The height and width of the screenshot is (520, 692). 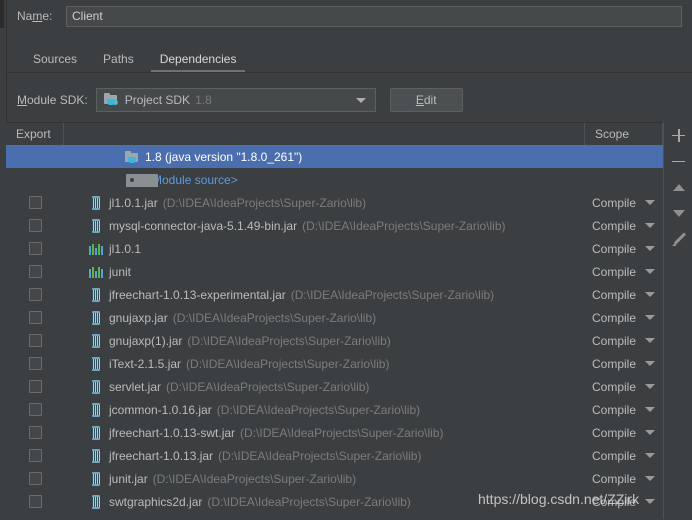 I want to click on dependency-name: junit.jar, so click(x=128, y=478).